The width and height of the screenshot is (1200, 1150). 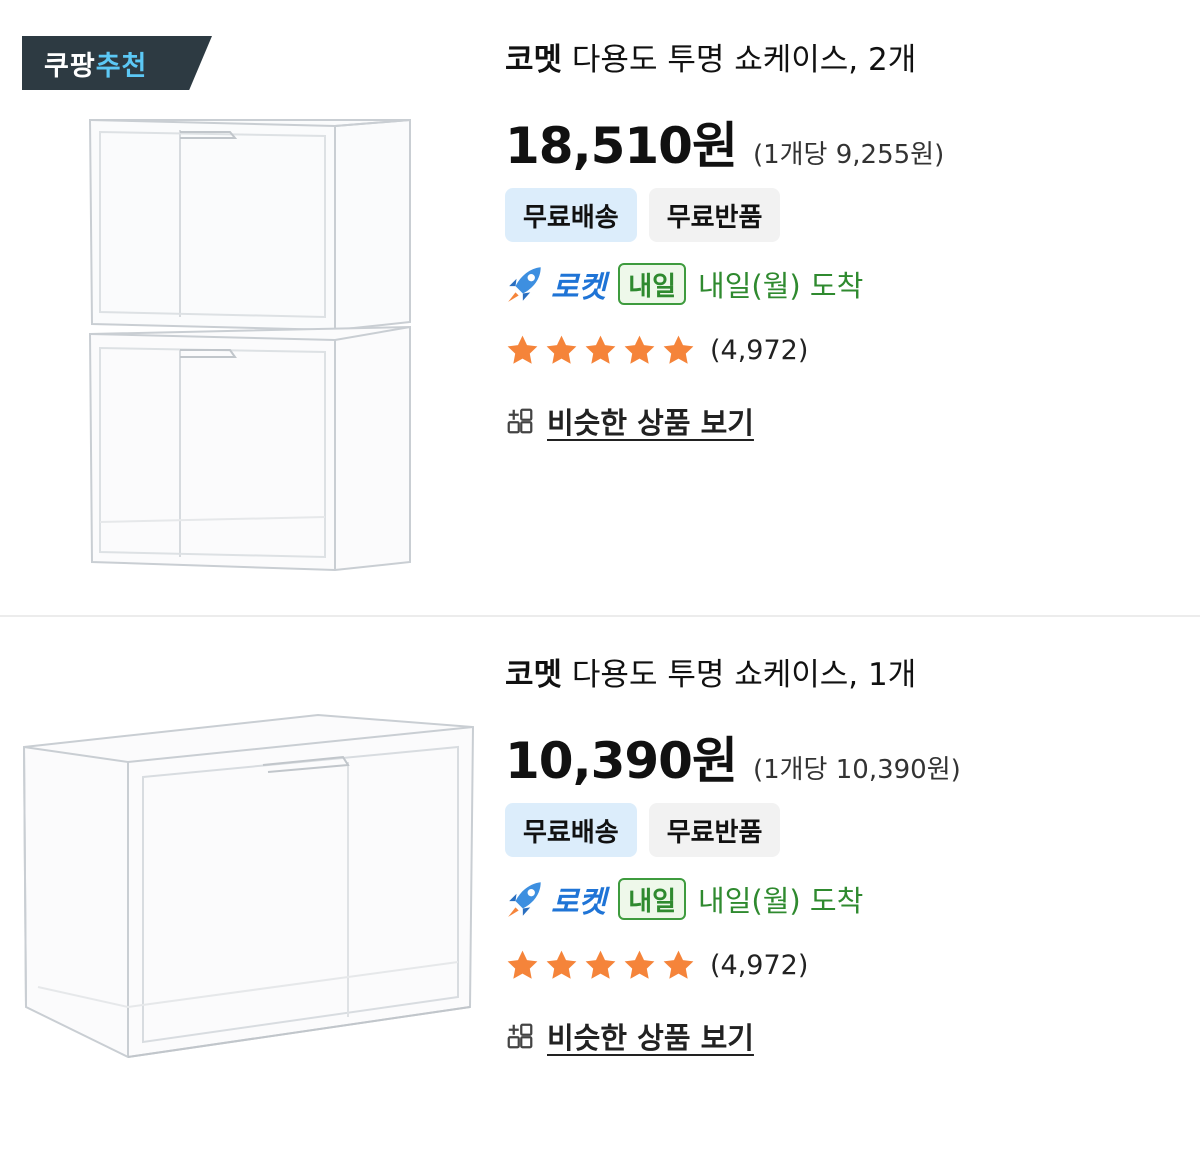 I want to click on unit-price: (1개당 10,390원), so click(x=856, y=770).